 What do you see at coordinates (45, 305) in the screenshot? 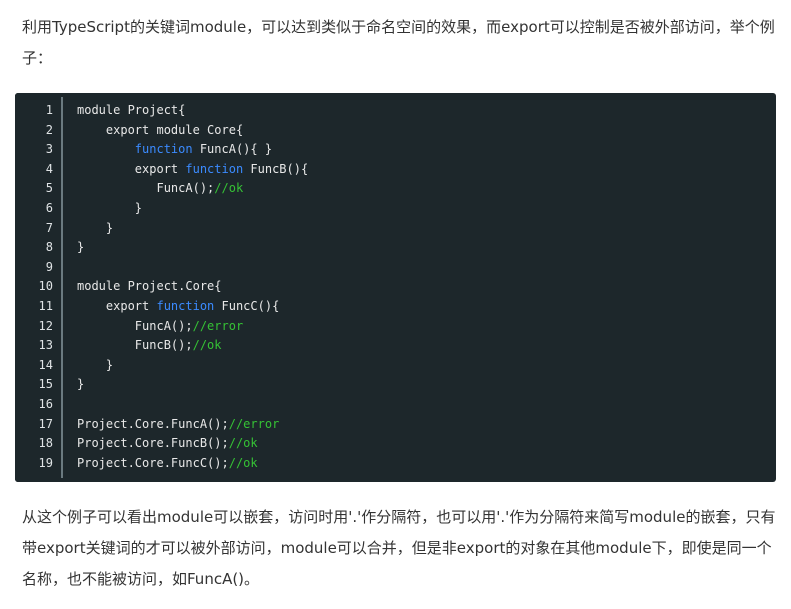
I see `line-number: 11` at bounding box center [45, 305].